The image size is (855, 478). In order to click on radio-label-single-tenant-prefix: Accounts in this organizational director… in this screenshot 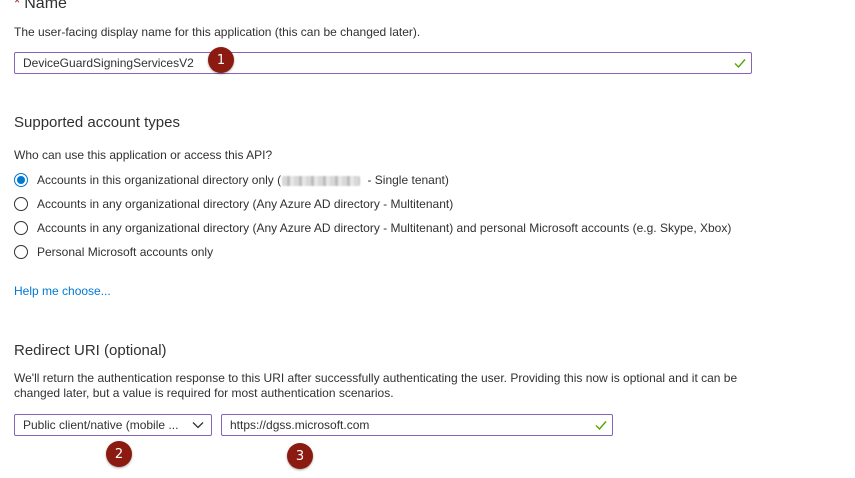, I will do `click(159, 180)`.